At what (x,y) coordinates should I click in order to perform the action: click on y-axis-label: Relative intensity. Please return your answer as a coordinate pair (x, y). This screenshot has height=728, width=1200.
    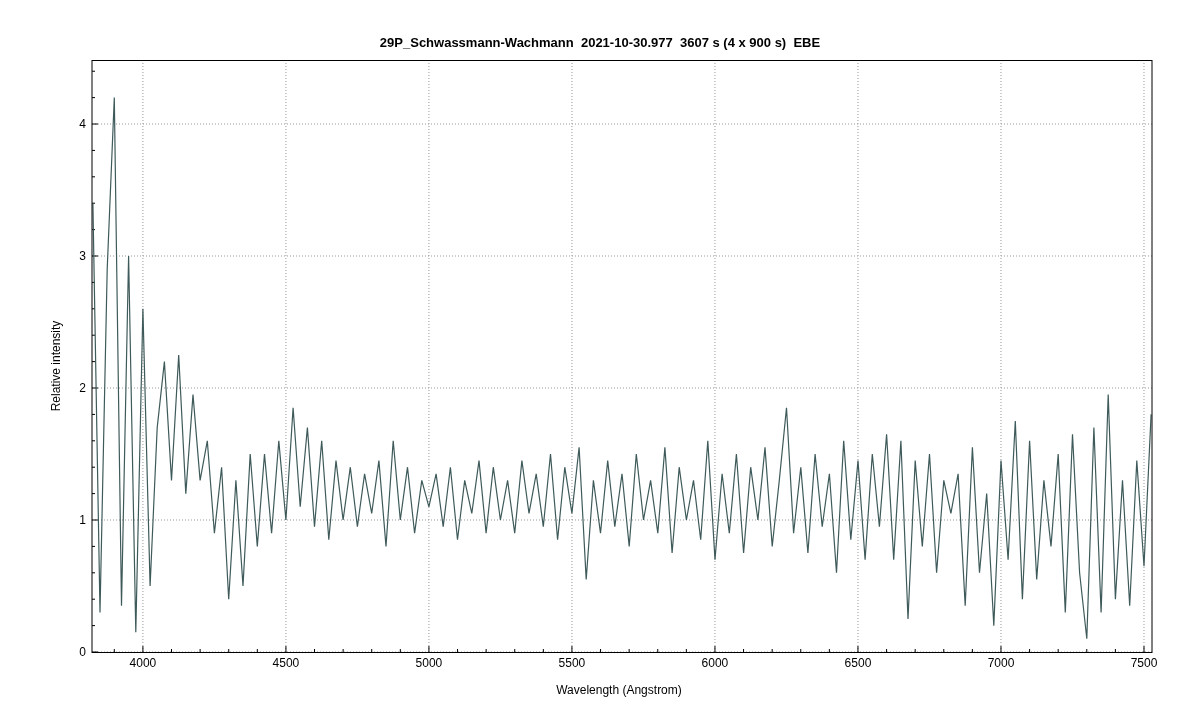
    Looking at the image, I should click on (56, 366).